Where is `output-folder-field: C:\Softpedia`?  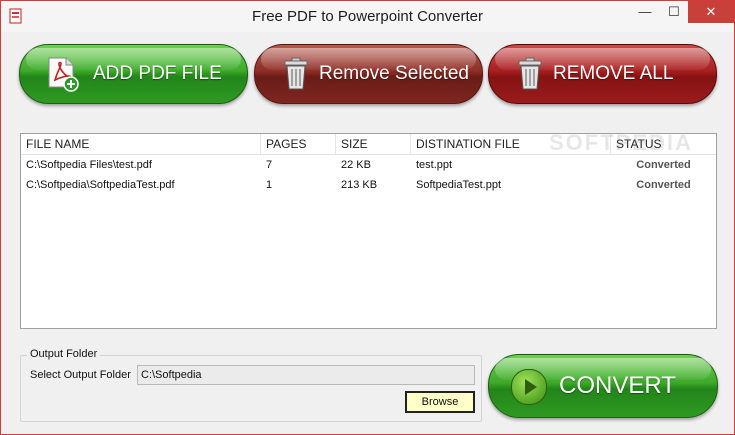 output-folder-field: C:\Softpedia is located at coordinates (306, 375).